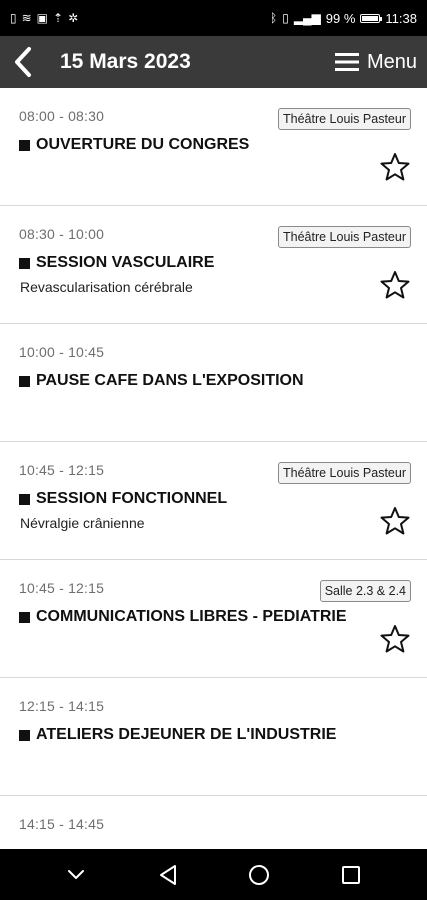  Describe the element at coordinates (62, 706) in the screenshot. I see `session-time: 12:15 - 14:15` at that location.